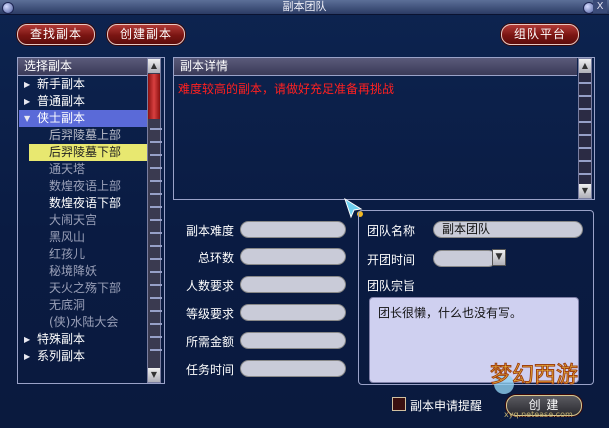 The width and height of the screenshot is (609, 428). What do you see at coordinates (446, 406) in the screenshot?
I see `application-notify-label: 副本申请提醒` at bounding box center [446, 406].